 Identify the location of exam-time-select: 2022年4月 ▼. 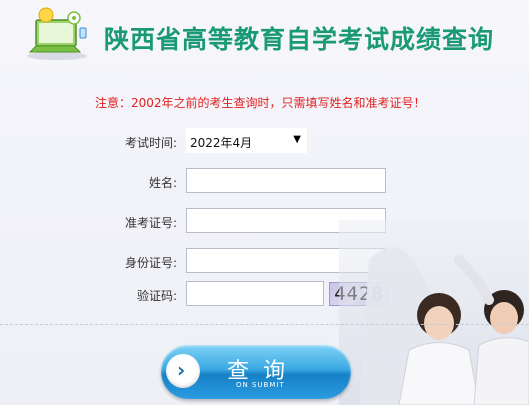
(246, 140).